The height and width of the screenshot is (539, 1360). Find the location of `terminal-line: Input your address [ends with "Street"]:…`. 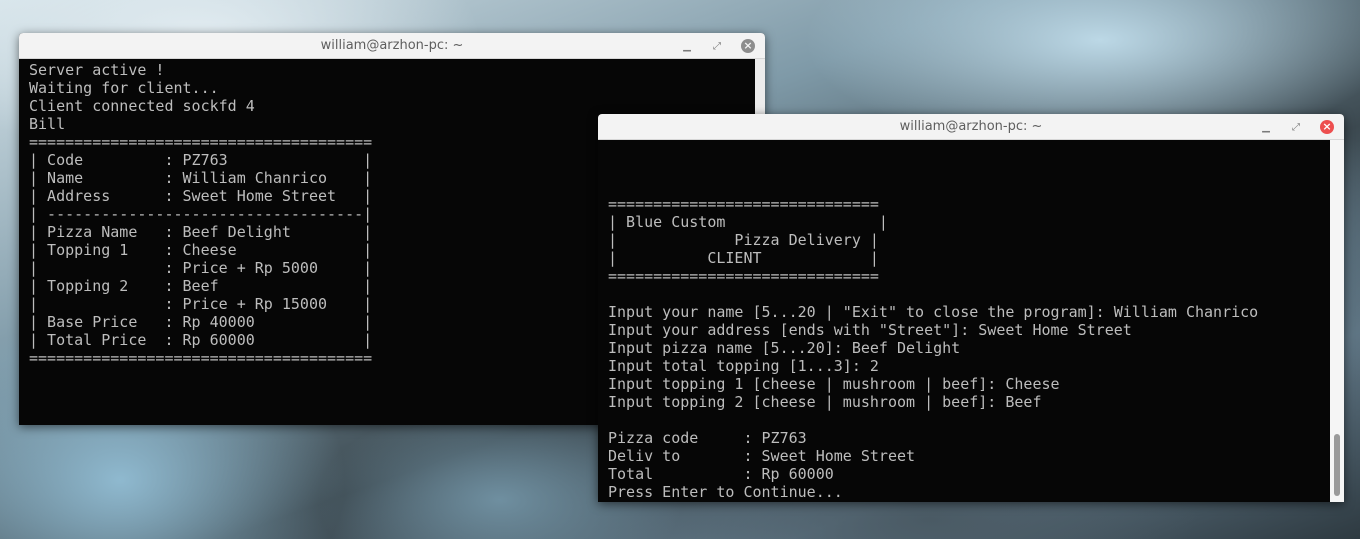

terminal-line: Input your address [ends with "Street"]:… is located at coordinates (870, 330).